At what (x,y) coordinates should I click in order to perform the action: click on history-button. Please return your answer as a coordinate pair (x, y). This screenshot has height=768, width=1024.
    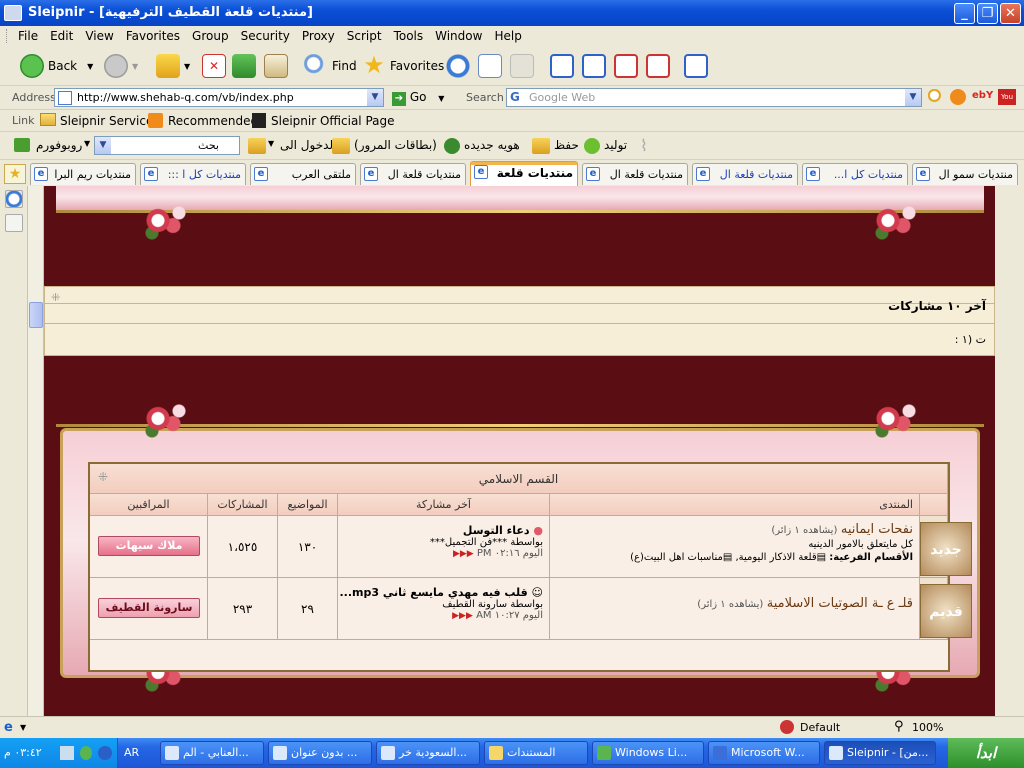
    Looking at the image, I should click on (460, 66).